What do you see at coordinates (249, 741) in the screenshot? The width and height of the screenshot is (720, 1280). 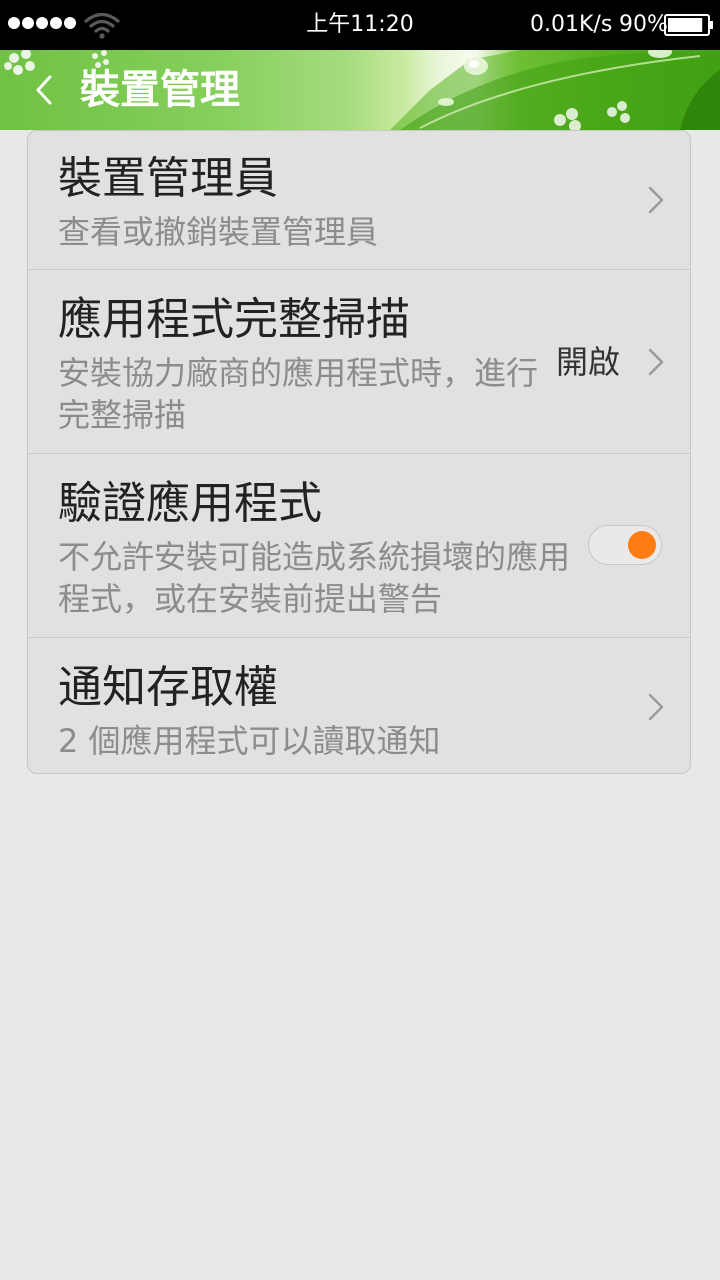 I see `setting-subtitle: 2 個應用程式可以讀取通知` at bounding box center [249, 741].